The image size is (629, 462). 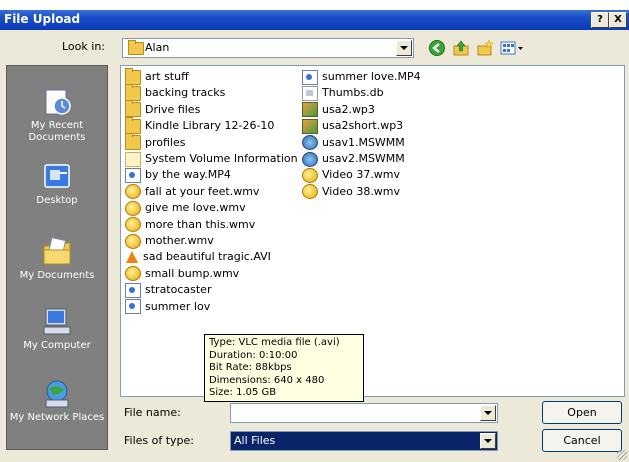 I want to click on file-name-label: File name:, so click(x=152, y=412).